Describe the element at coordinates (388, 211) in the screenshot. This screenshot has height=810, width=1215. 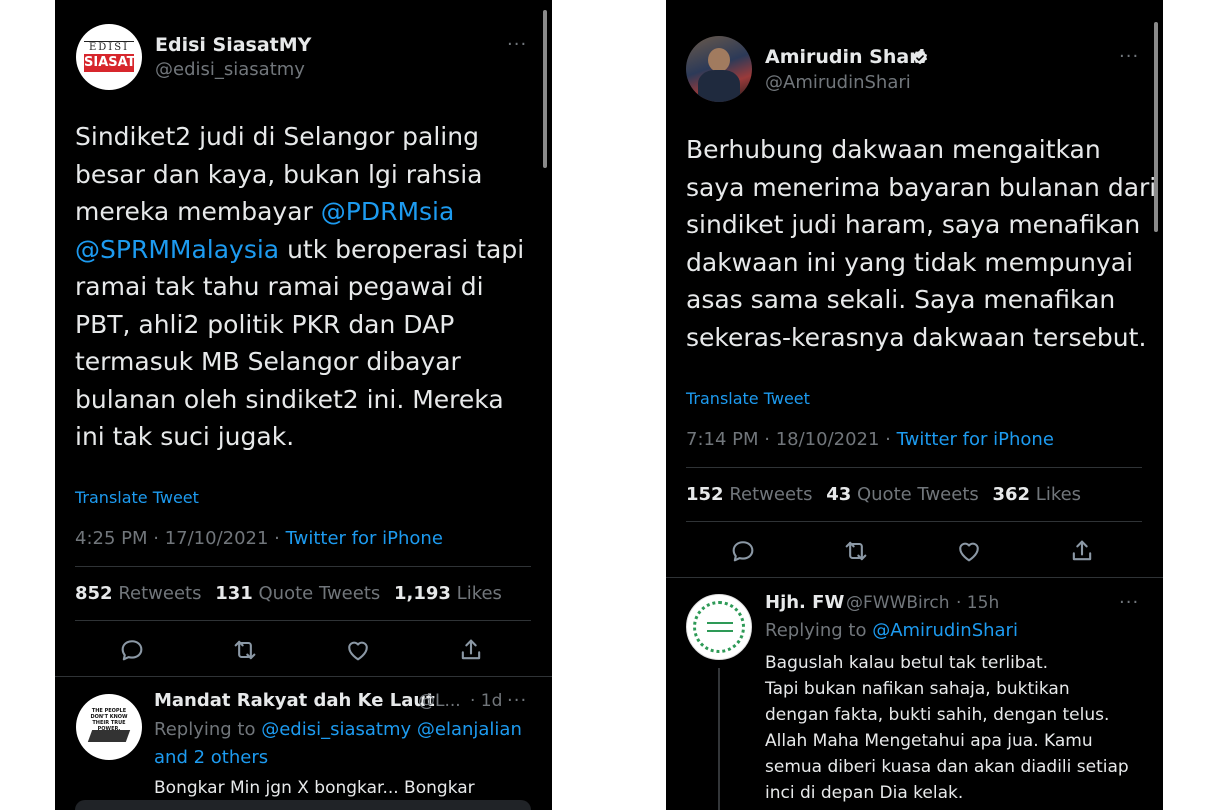
I see `mention-link: @PDRMsia` at that location.